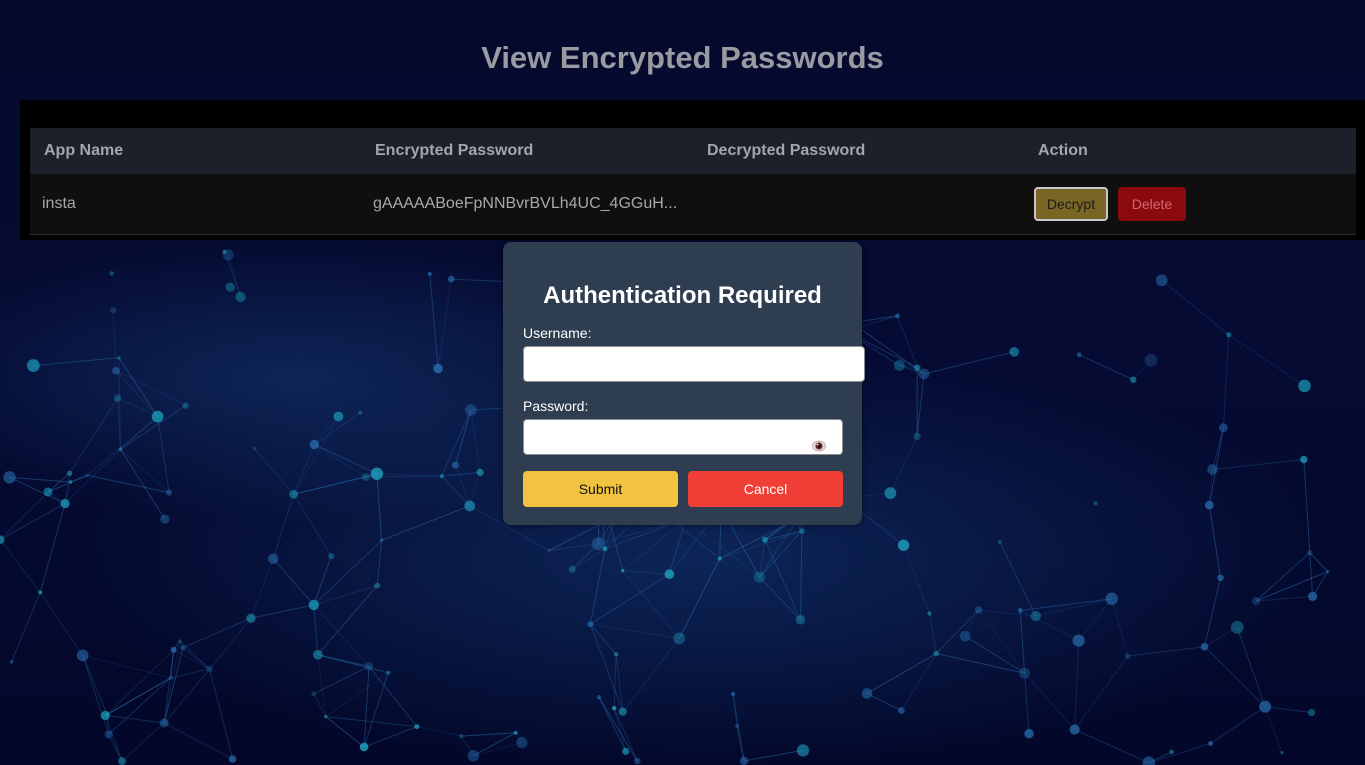  I want to click on modal-title: Authentication Required, so click(682, 295).